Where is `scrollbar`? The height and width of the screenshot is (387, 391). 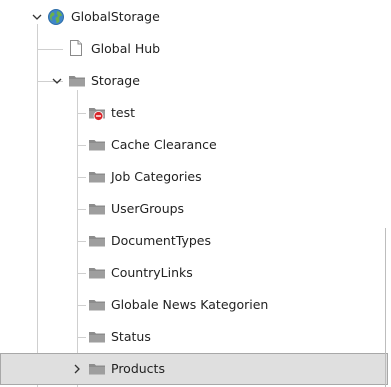
scrollbar is located at coordinates (385, 307).